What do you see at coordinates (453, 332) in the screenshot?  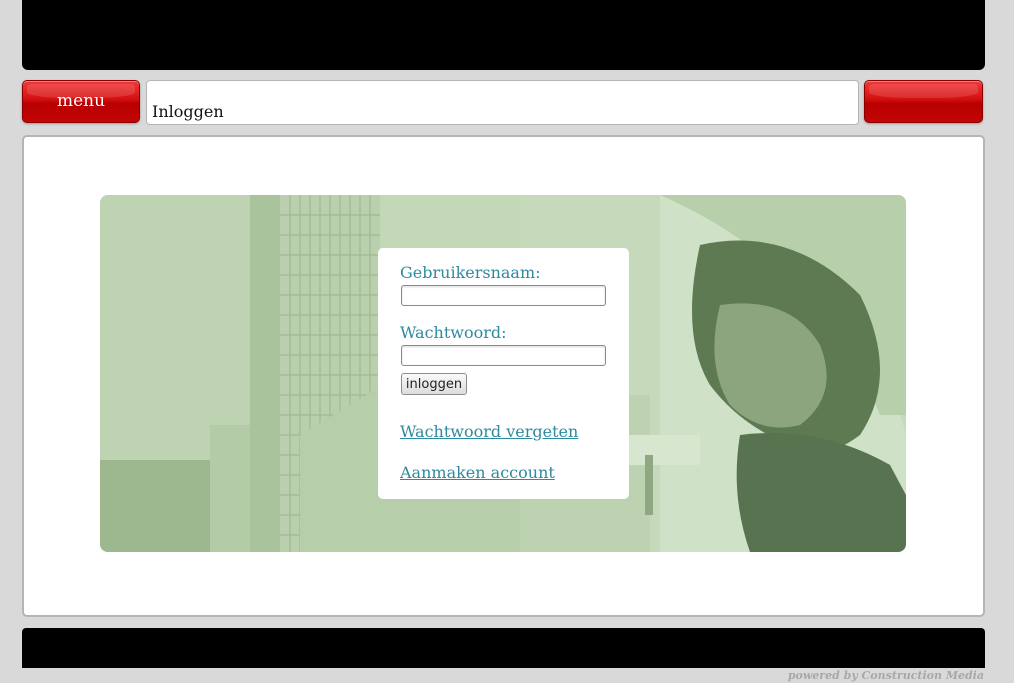 I see `password-label: Wachtwoord:` at bounding box center [453, 332].